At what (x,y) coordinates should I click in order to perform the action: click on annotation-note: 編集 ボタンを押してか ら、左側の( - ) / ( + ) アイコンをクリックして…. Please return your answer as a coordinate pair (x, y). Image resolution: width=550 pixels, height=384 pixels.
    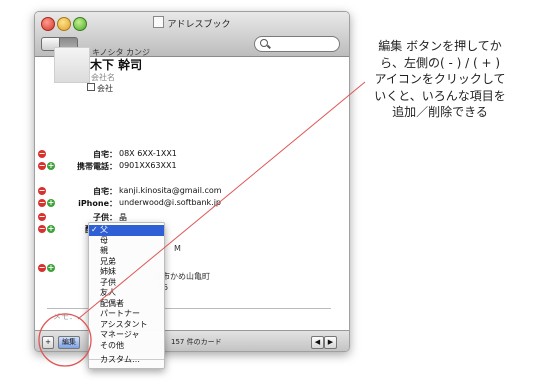
    Looking at the image, I should click on (440, 79).